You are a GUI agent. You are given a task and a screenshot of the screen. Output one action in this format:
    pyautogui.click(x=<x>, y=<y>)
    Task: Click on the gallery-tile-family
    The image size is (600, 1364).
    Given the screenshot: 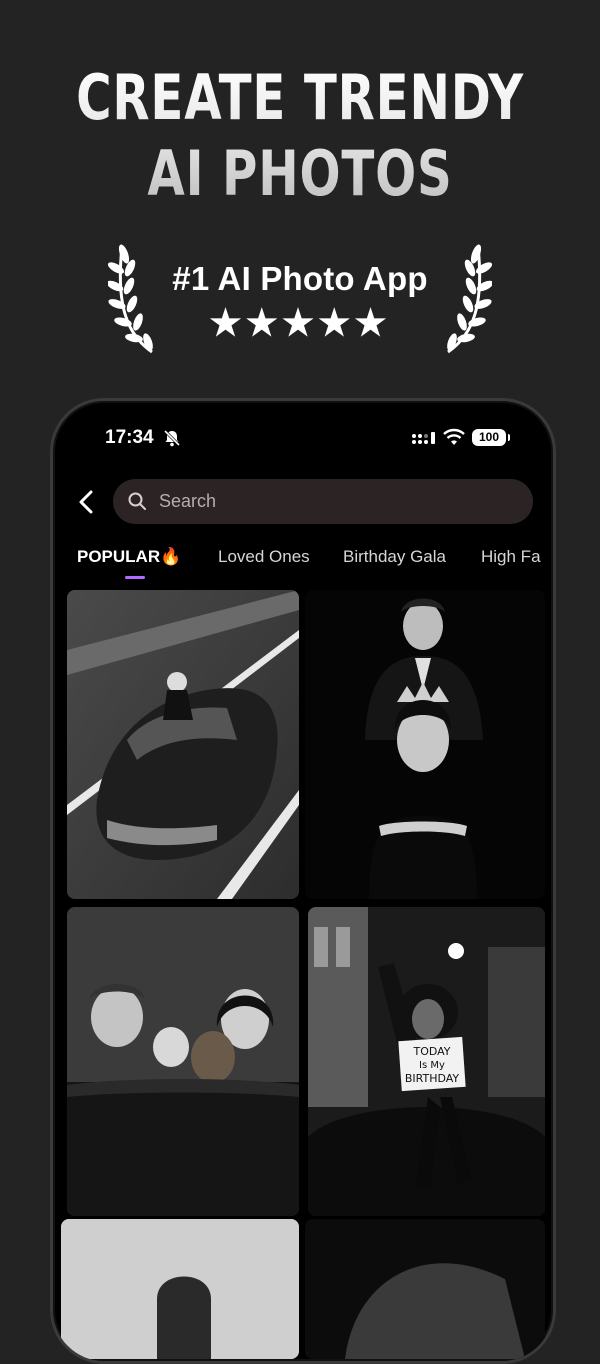 What is the action you would take?
    pyautogui.click(x=183, y=1061)
    